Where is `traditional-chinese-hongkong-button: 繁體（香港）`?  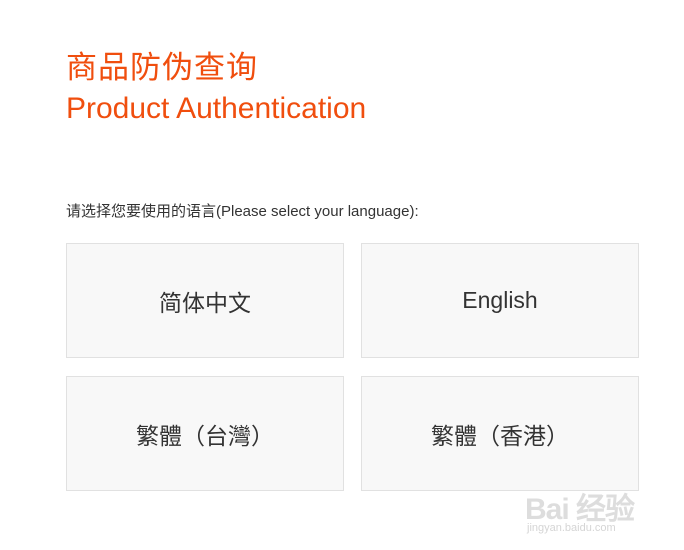 traditional-chinese-hongkong-button: 繁體（香港） is located at coordinates (500, 433).